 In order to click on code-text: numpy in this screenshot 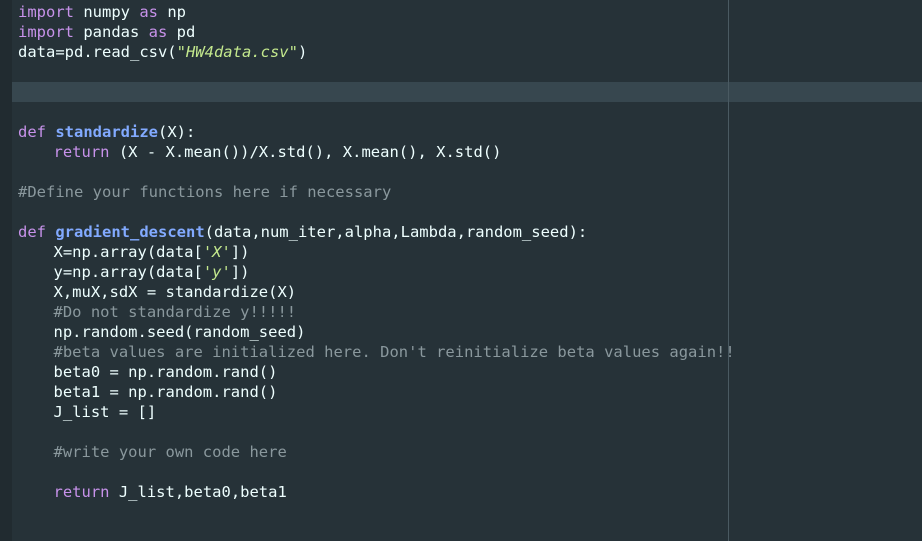, I will do `click(107, 12)`.